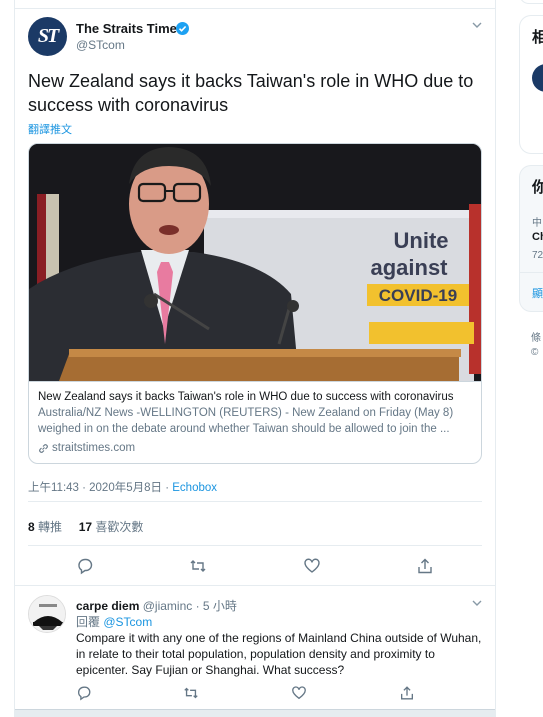 The width and height of the screenshot is (543, 717). Describe the element at coordinates (214, 606) in the screenshot. I see `reply-time: · 5 小時` at that location.